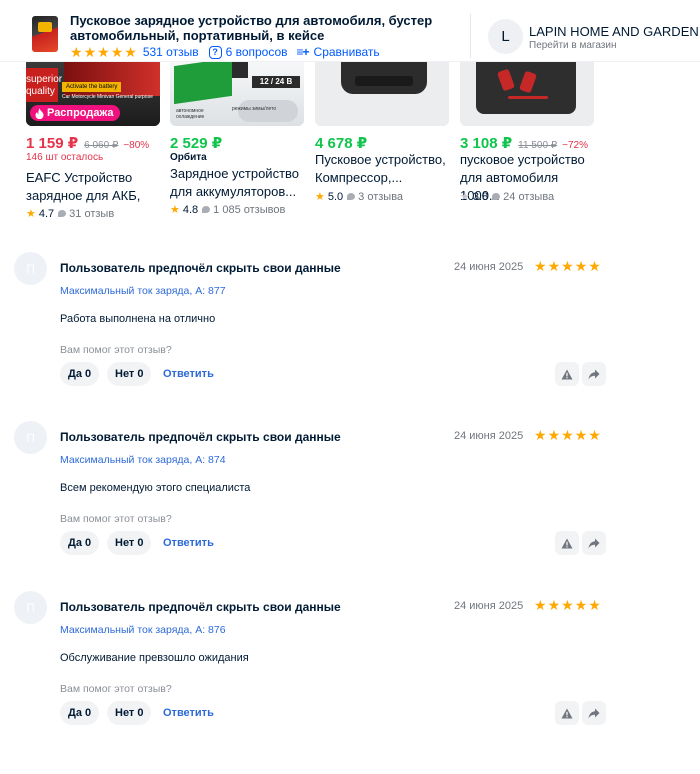 The height and width of the screenshot is (774, 700). I want to click on product-rating: ★ 5.0 3 отзыва, so click(359, 197).